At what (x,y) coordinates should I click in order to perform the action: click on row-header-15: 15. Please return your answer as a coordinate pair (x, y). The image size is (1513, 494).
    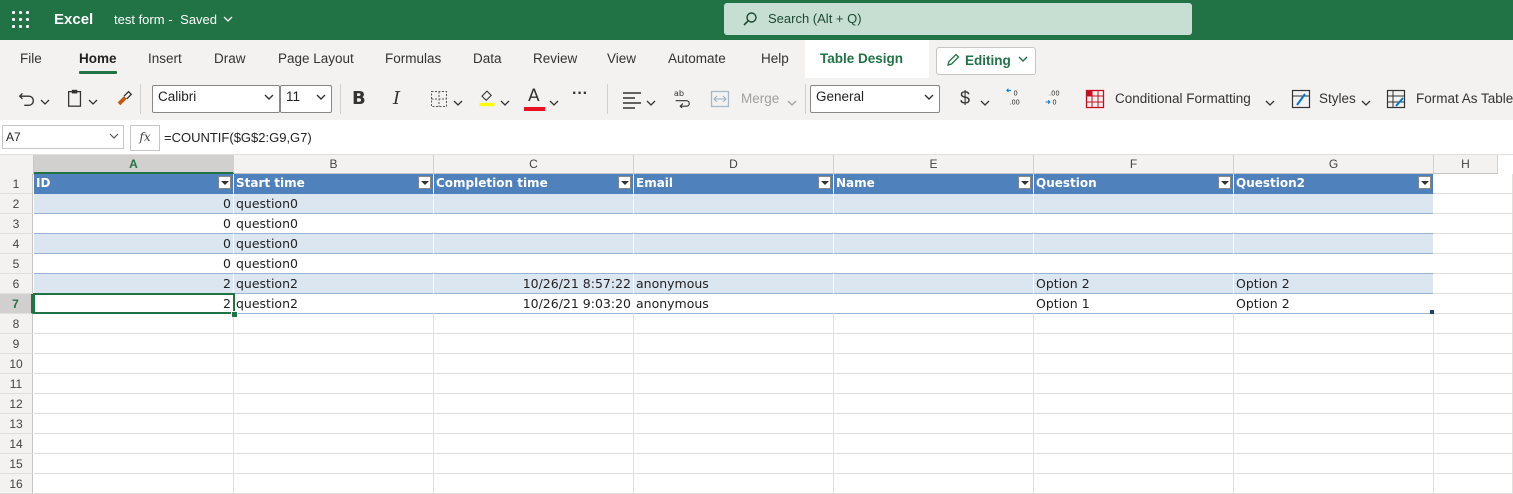
    Looking at the image, I should click on (16, 464).